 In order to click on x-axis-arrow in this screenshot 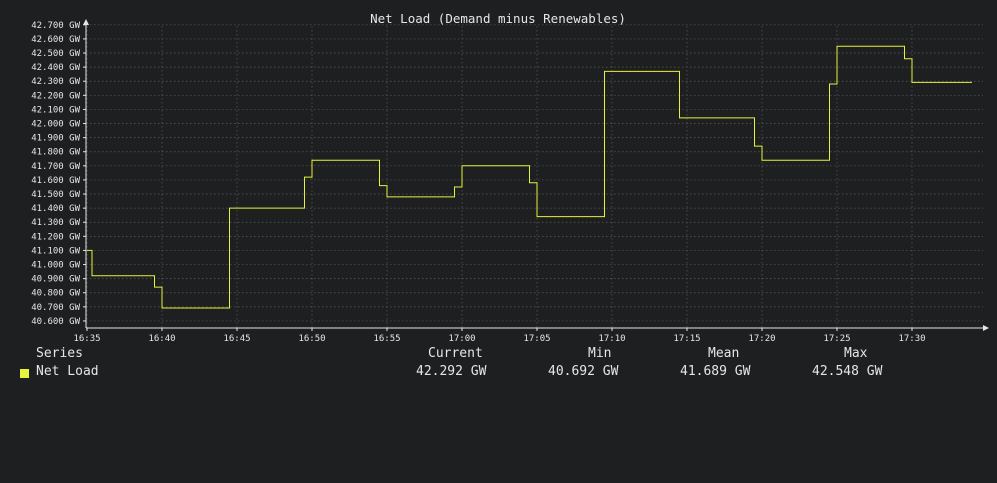, I will do `click(986, 328)`.